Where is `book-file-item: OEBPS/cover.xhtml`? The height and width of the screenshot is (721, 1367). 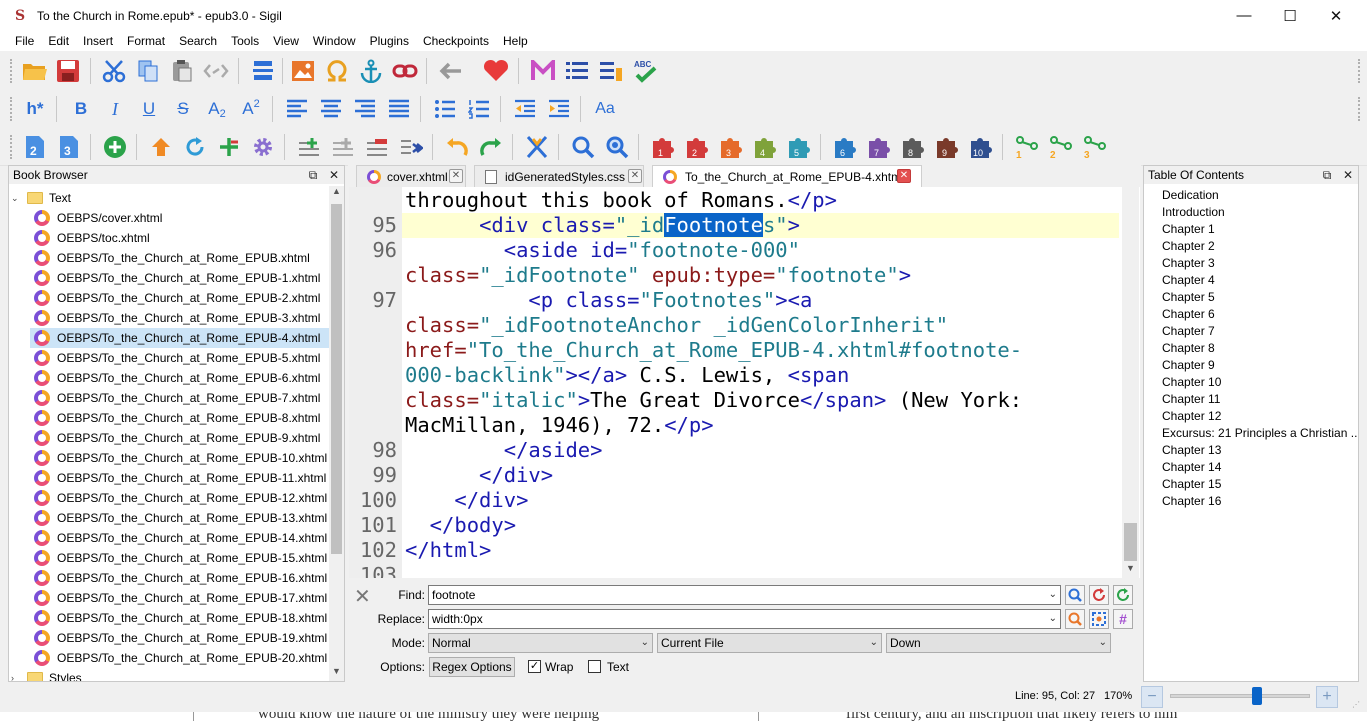
book-file-item: OEBPS/cover.xhtml is located at coordinates (179, 218).